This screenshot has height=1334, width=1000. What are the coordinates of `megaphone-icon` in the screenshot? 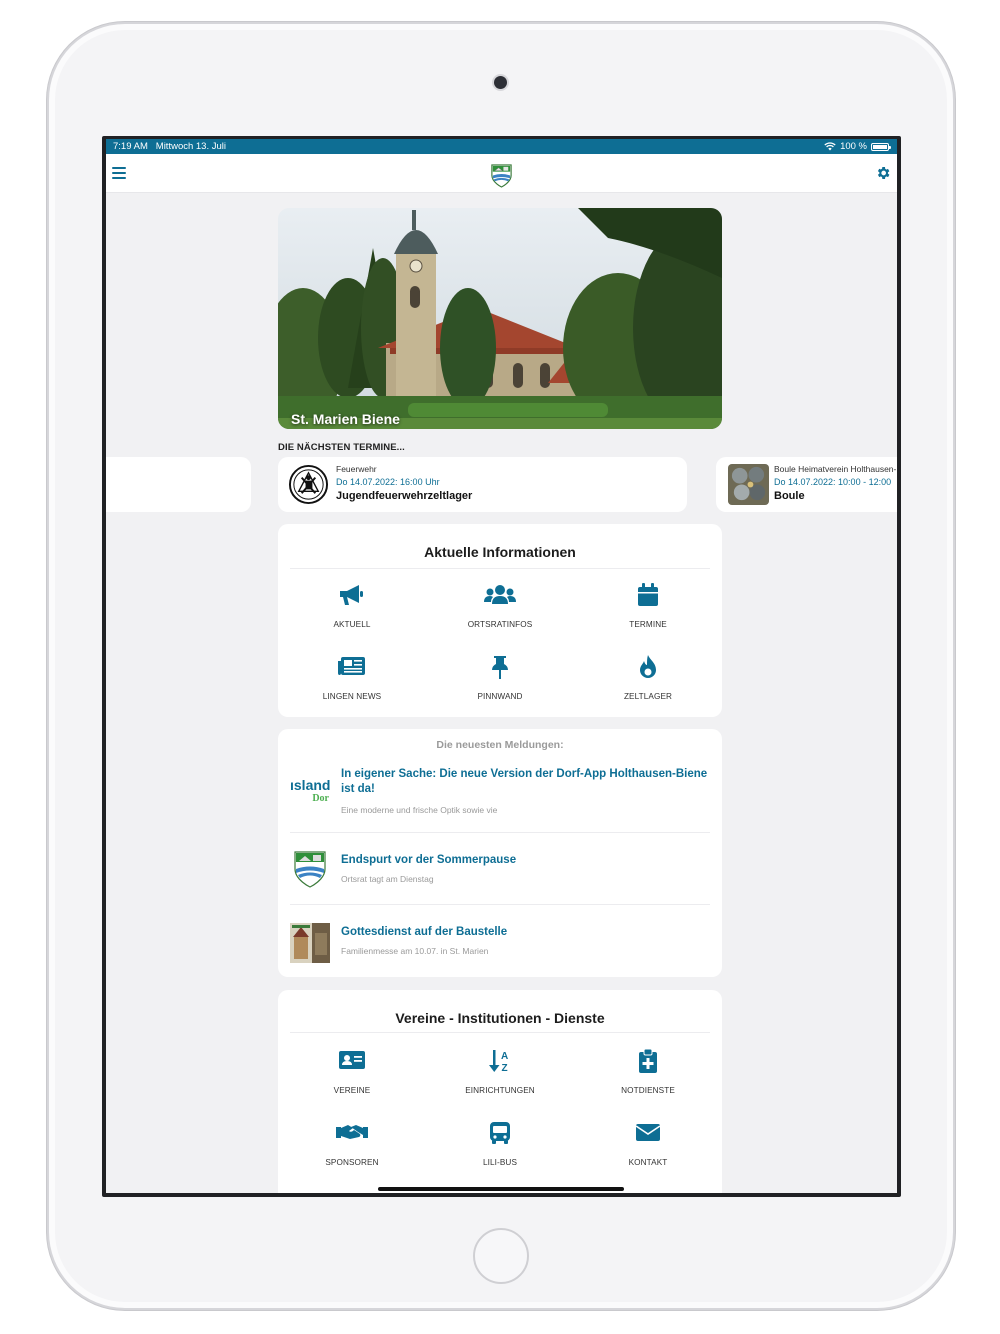 It's located at (351, 595).